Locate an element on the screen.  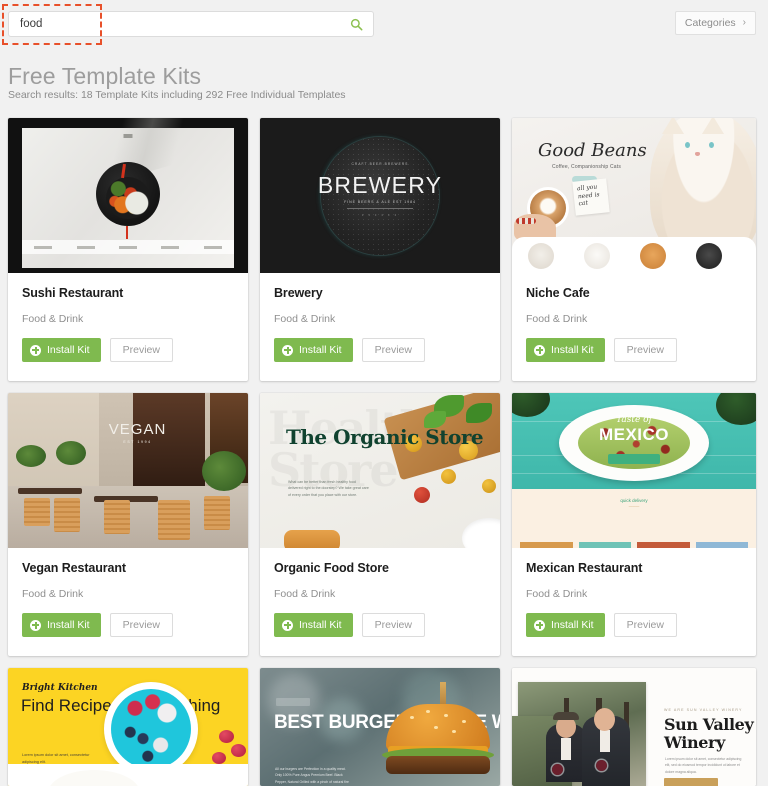
thumb-note: all you need is cat is located at coordinates (588, 195).